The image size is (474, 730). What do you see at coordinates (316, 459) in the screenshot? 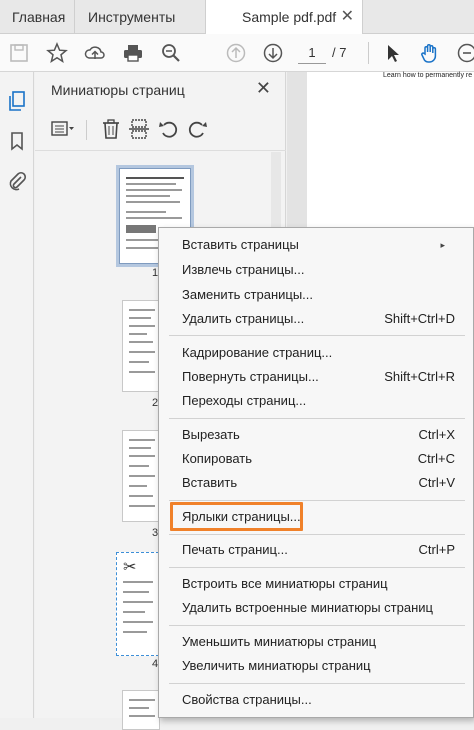
I see `menu-item-copy: Копировать Ctrl+C` at bounding box center [316, 459].